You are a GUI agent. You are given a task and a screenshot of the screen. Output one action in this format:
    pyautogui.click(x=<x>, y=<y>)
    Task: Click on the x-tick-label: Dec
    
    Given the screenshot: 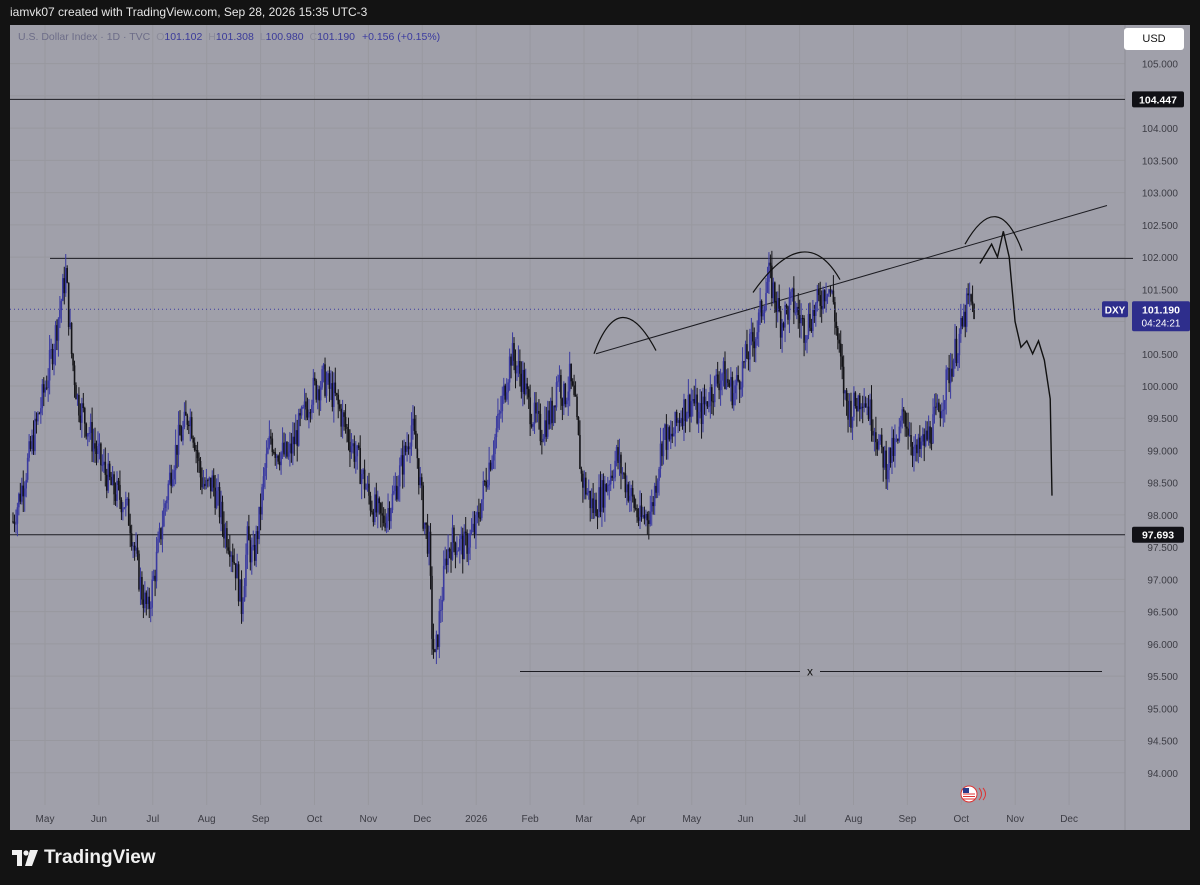 What is the action you would take?
    pyautogui.click(x=1069, y=819)
    